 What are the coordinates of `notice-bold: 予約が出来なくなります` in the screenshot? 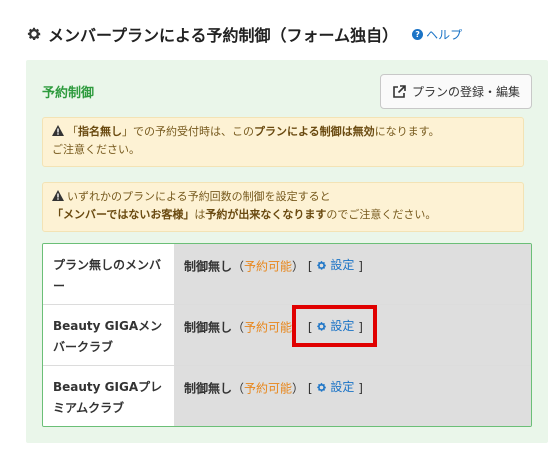 It's located at (266, 214).